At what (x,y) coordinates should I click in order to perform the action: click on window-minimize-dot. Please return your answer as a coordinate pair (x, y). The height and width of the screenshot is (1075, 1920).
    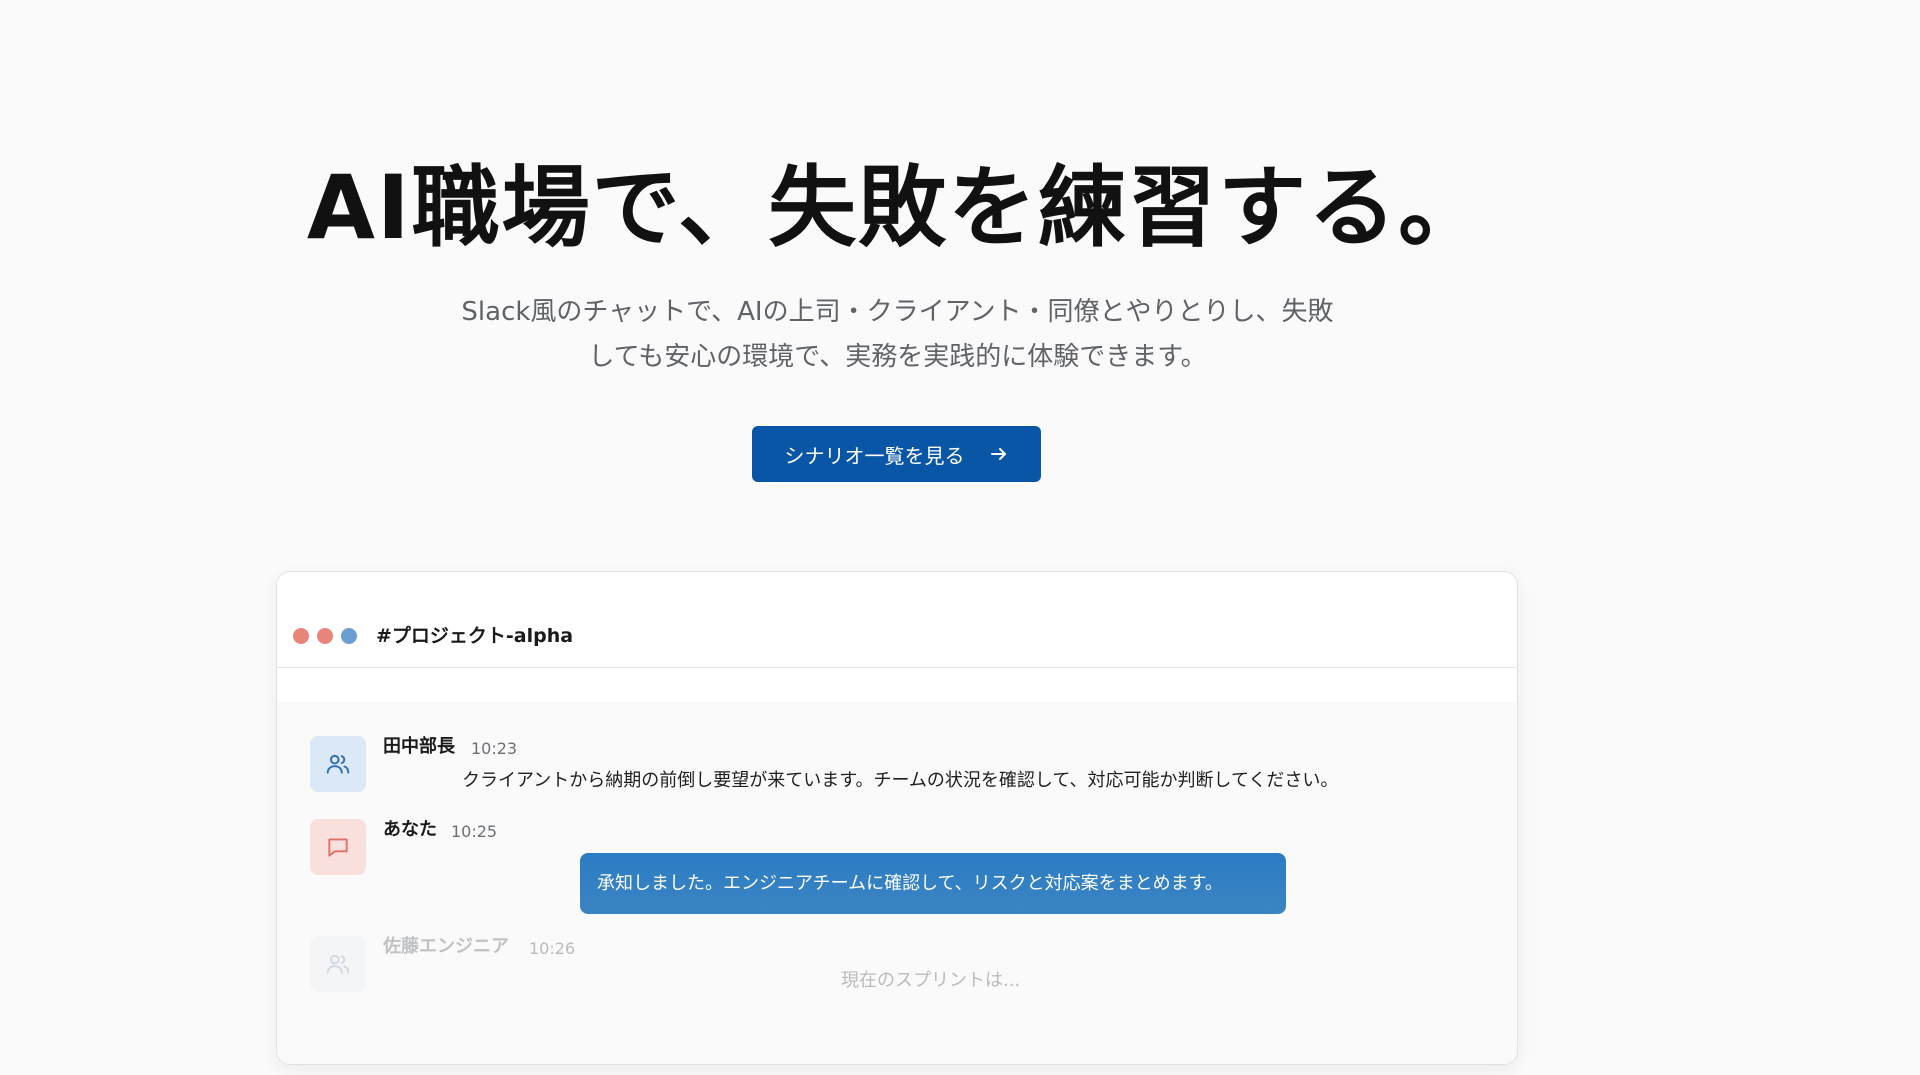
    Looking at the image, I should click on (325, 636).